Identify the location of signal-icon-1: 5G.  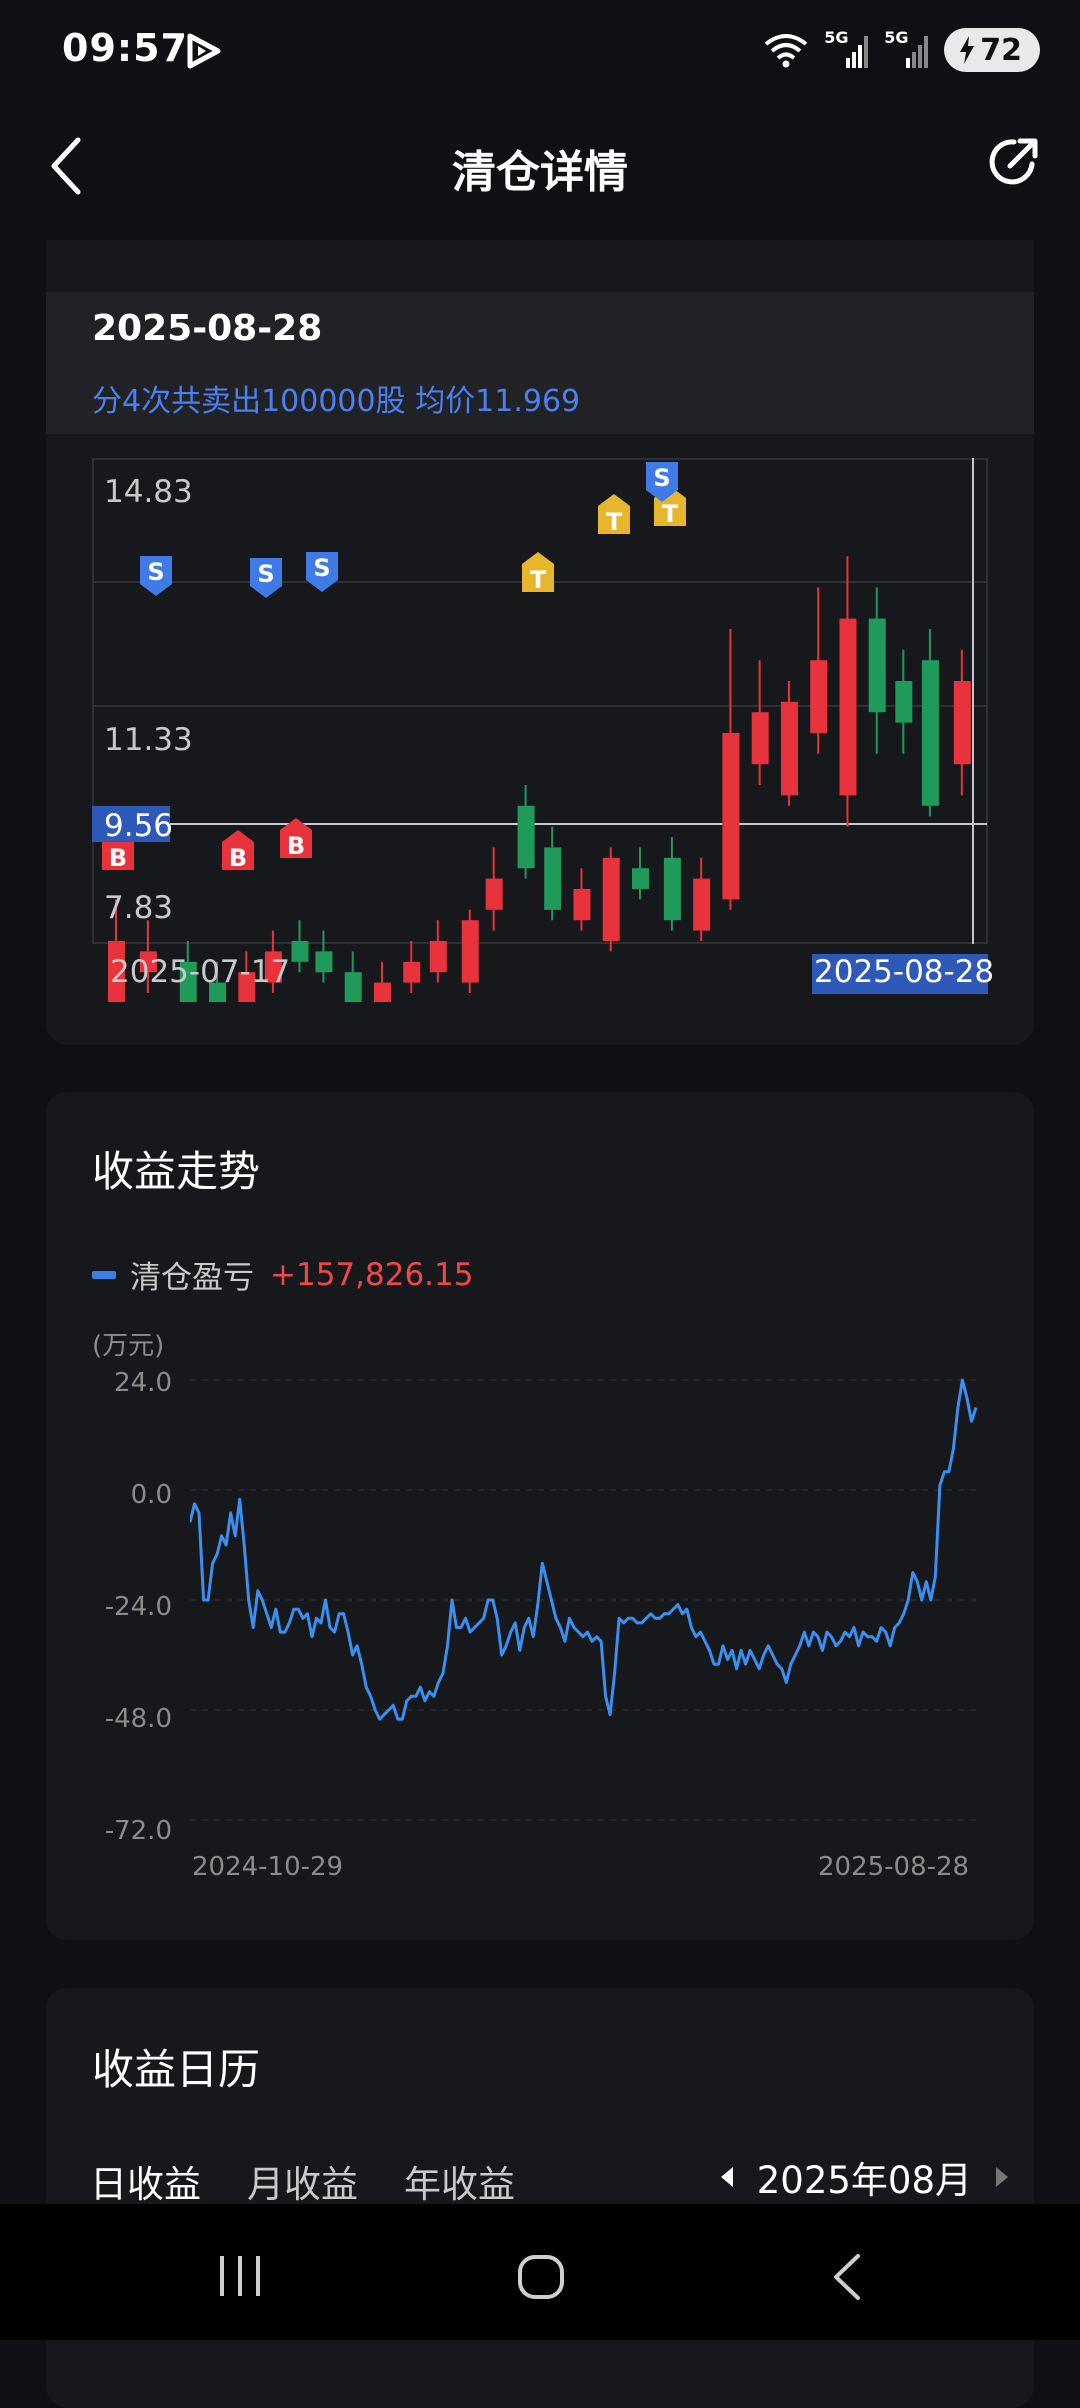
(847, 49).